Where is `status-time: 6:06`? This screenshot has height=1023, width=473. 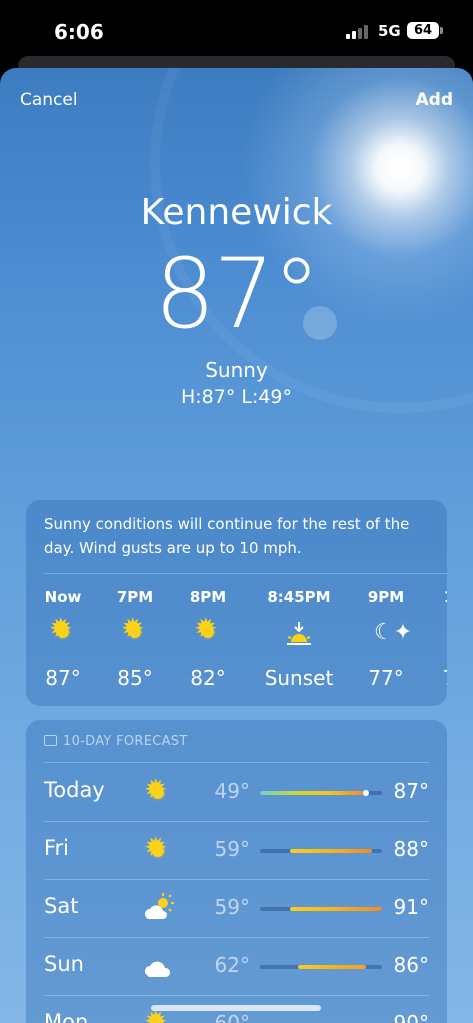 status-time: 6:06 is located at coordinates (79, 32).